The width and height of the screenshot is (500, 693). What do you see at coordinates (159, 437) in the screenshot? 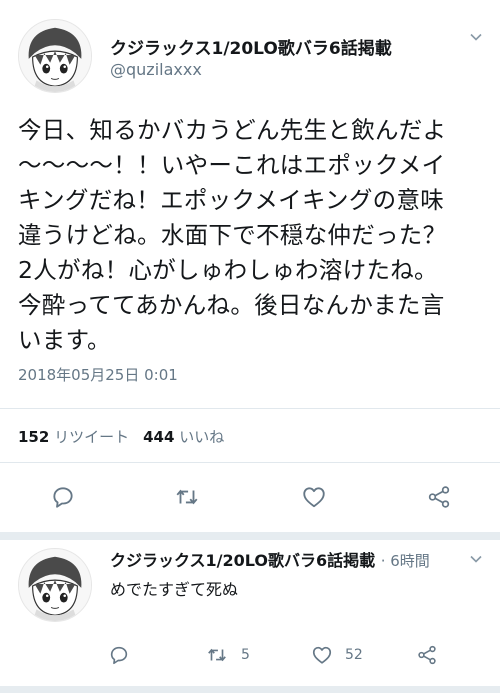
I see `like-count: 444` at bounding box center [159, 437].